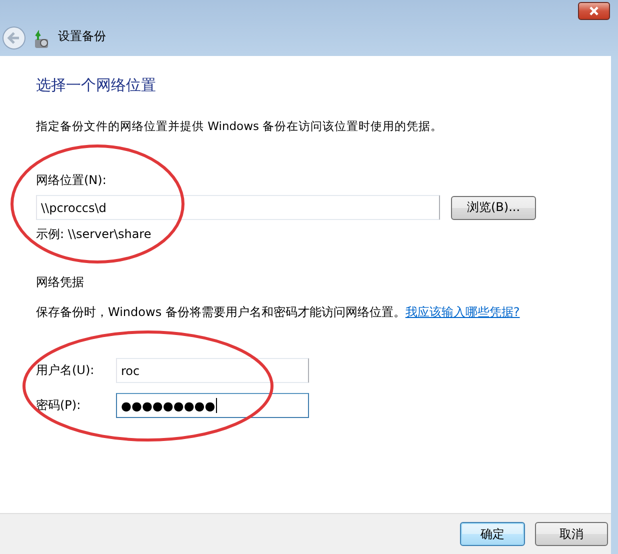 Image resolution: width=618 pixels, height=554 pixels. What do you see at coordinates (82, 36) in the screenshot?
I see `window-title: 设置备份` at bounding box center [82, 36].